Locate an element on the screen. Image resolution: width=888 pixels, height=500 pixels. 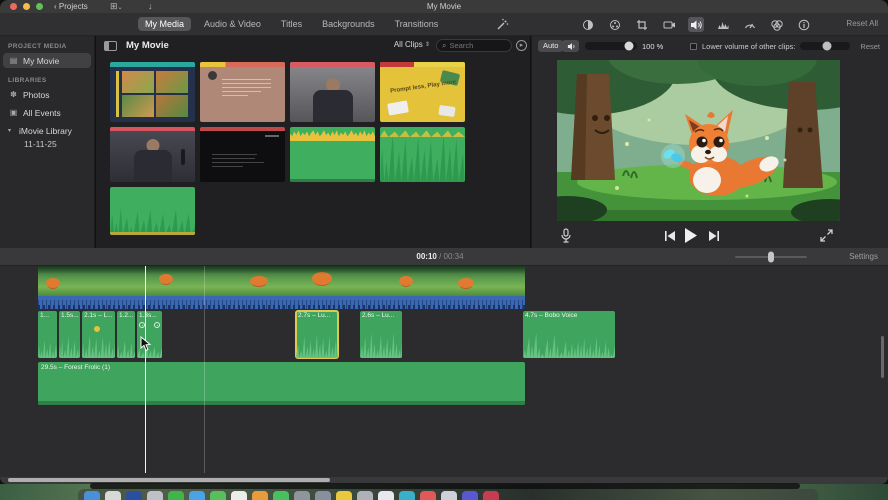
media-thumbnail-promo-graphic: Prompt less, Play more is located at coordinates (422, 92).